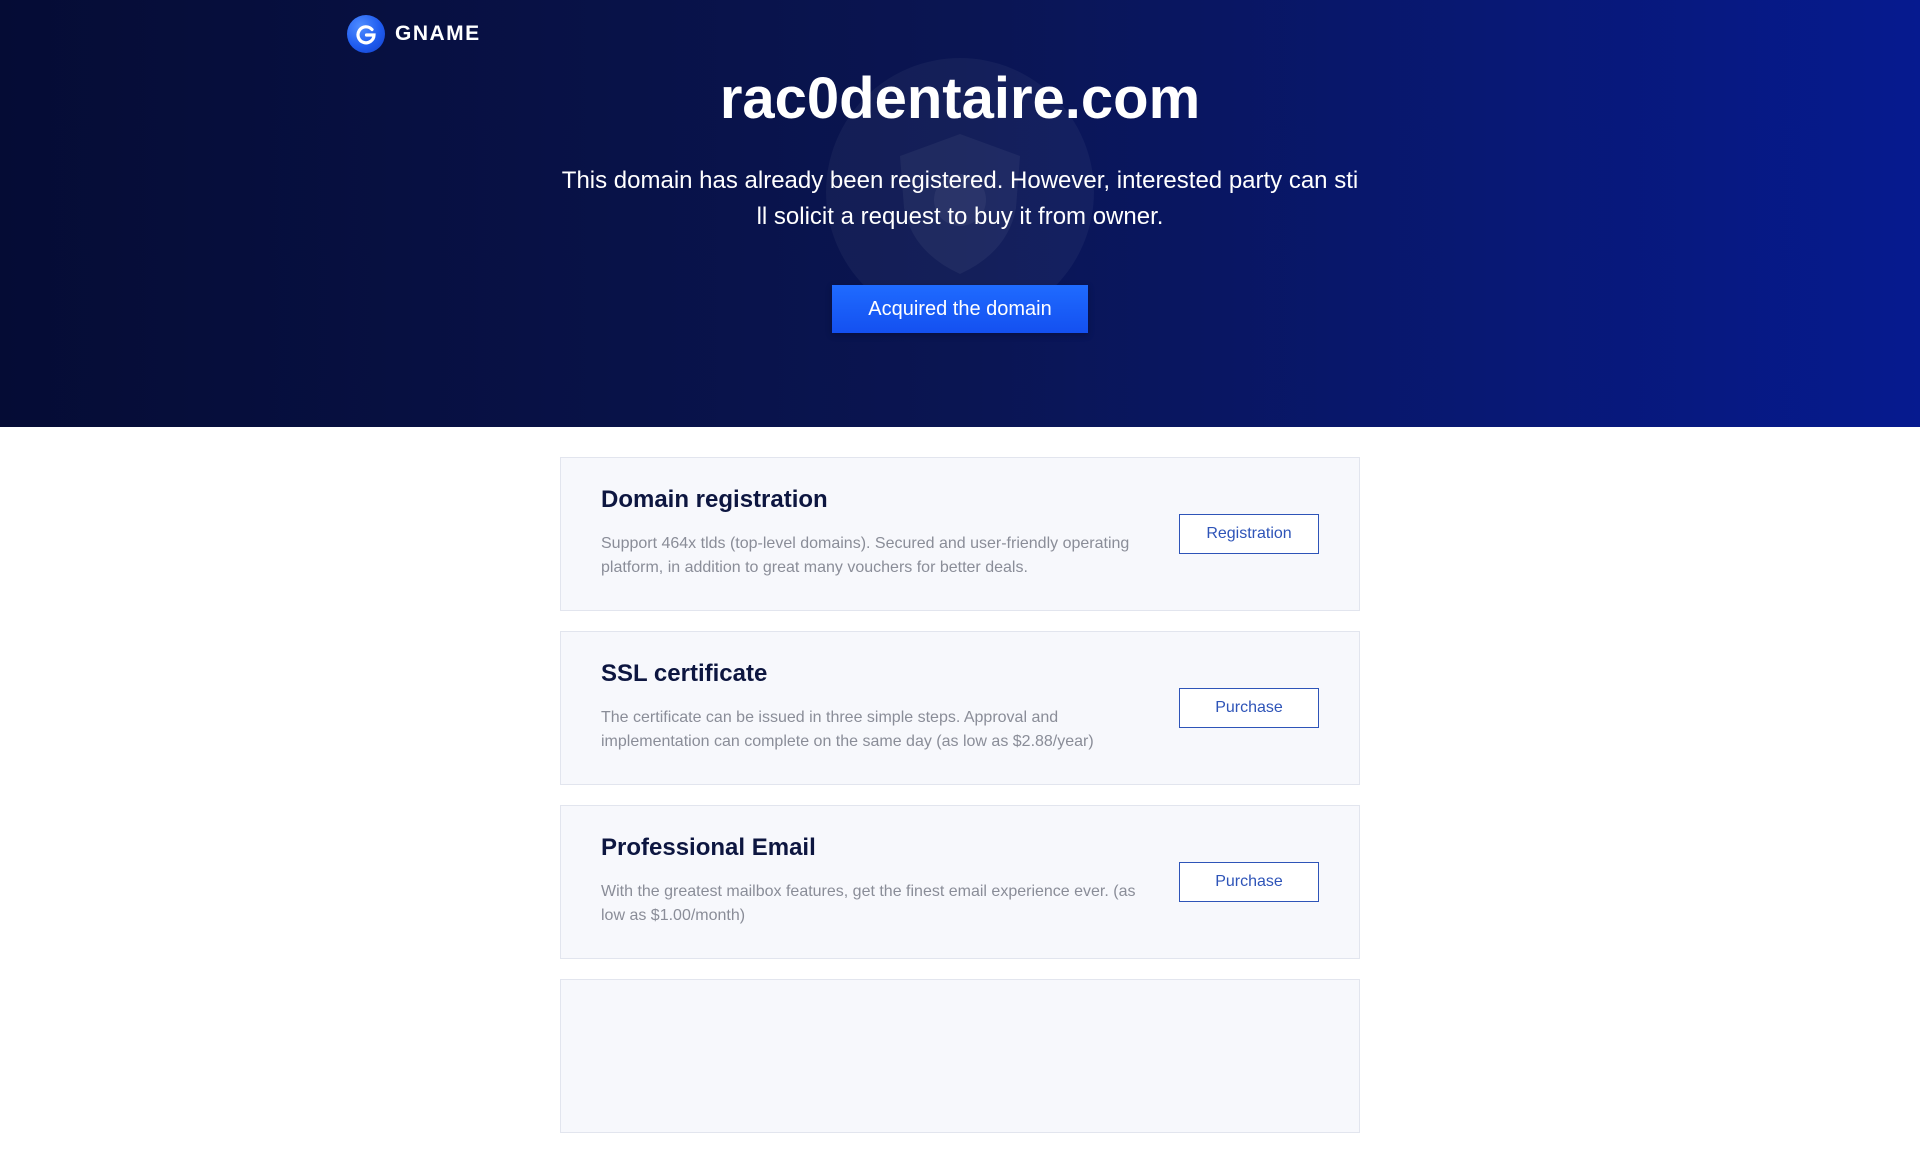 This screenshot has height=1153, width=1920. What do you see at coordinates (1249, 534) in the screenshot?
I see `registration-button: Registration` at bounding box center [1249, 534].